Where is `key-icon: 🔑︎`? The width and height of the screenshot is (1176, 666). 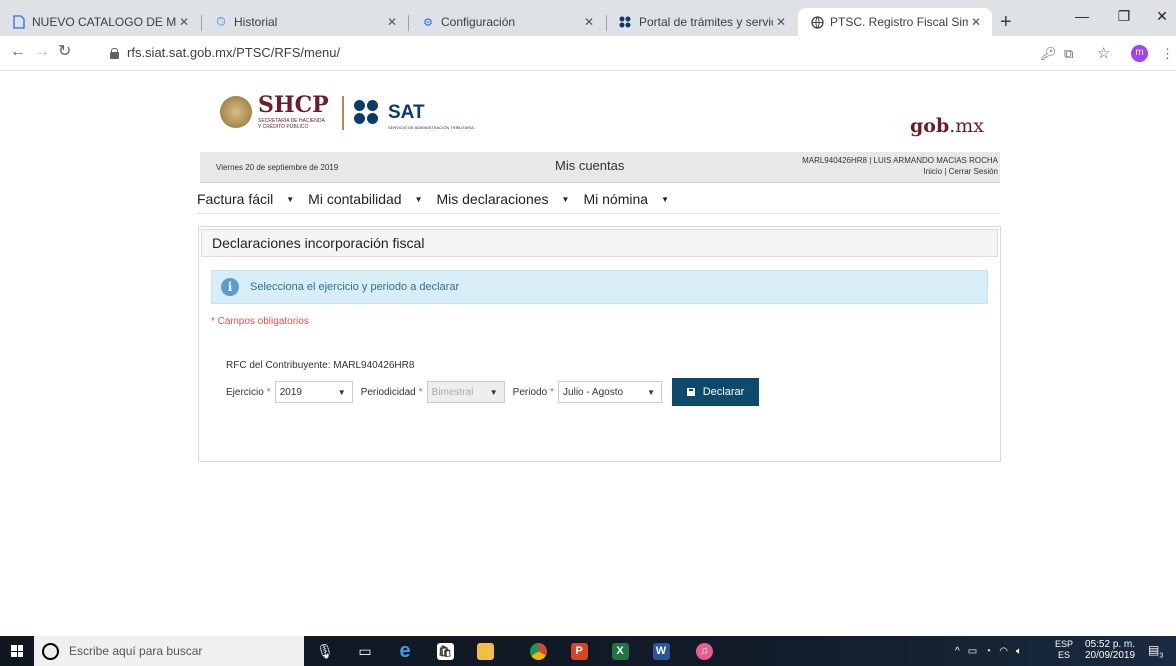
key-icon: 🔑︎ is located at coordinates (1048, 54).